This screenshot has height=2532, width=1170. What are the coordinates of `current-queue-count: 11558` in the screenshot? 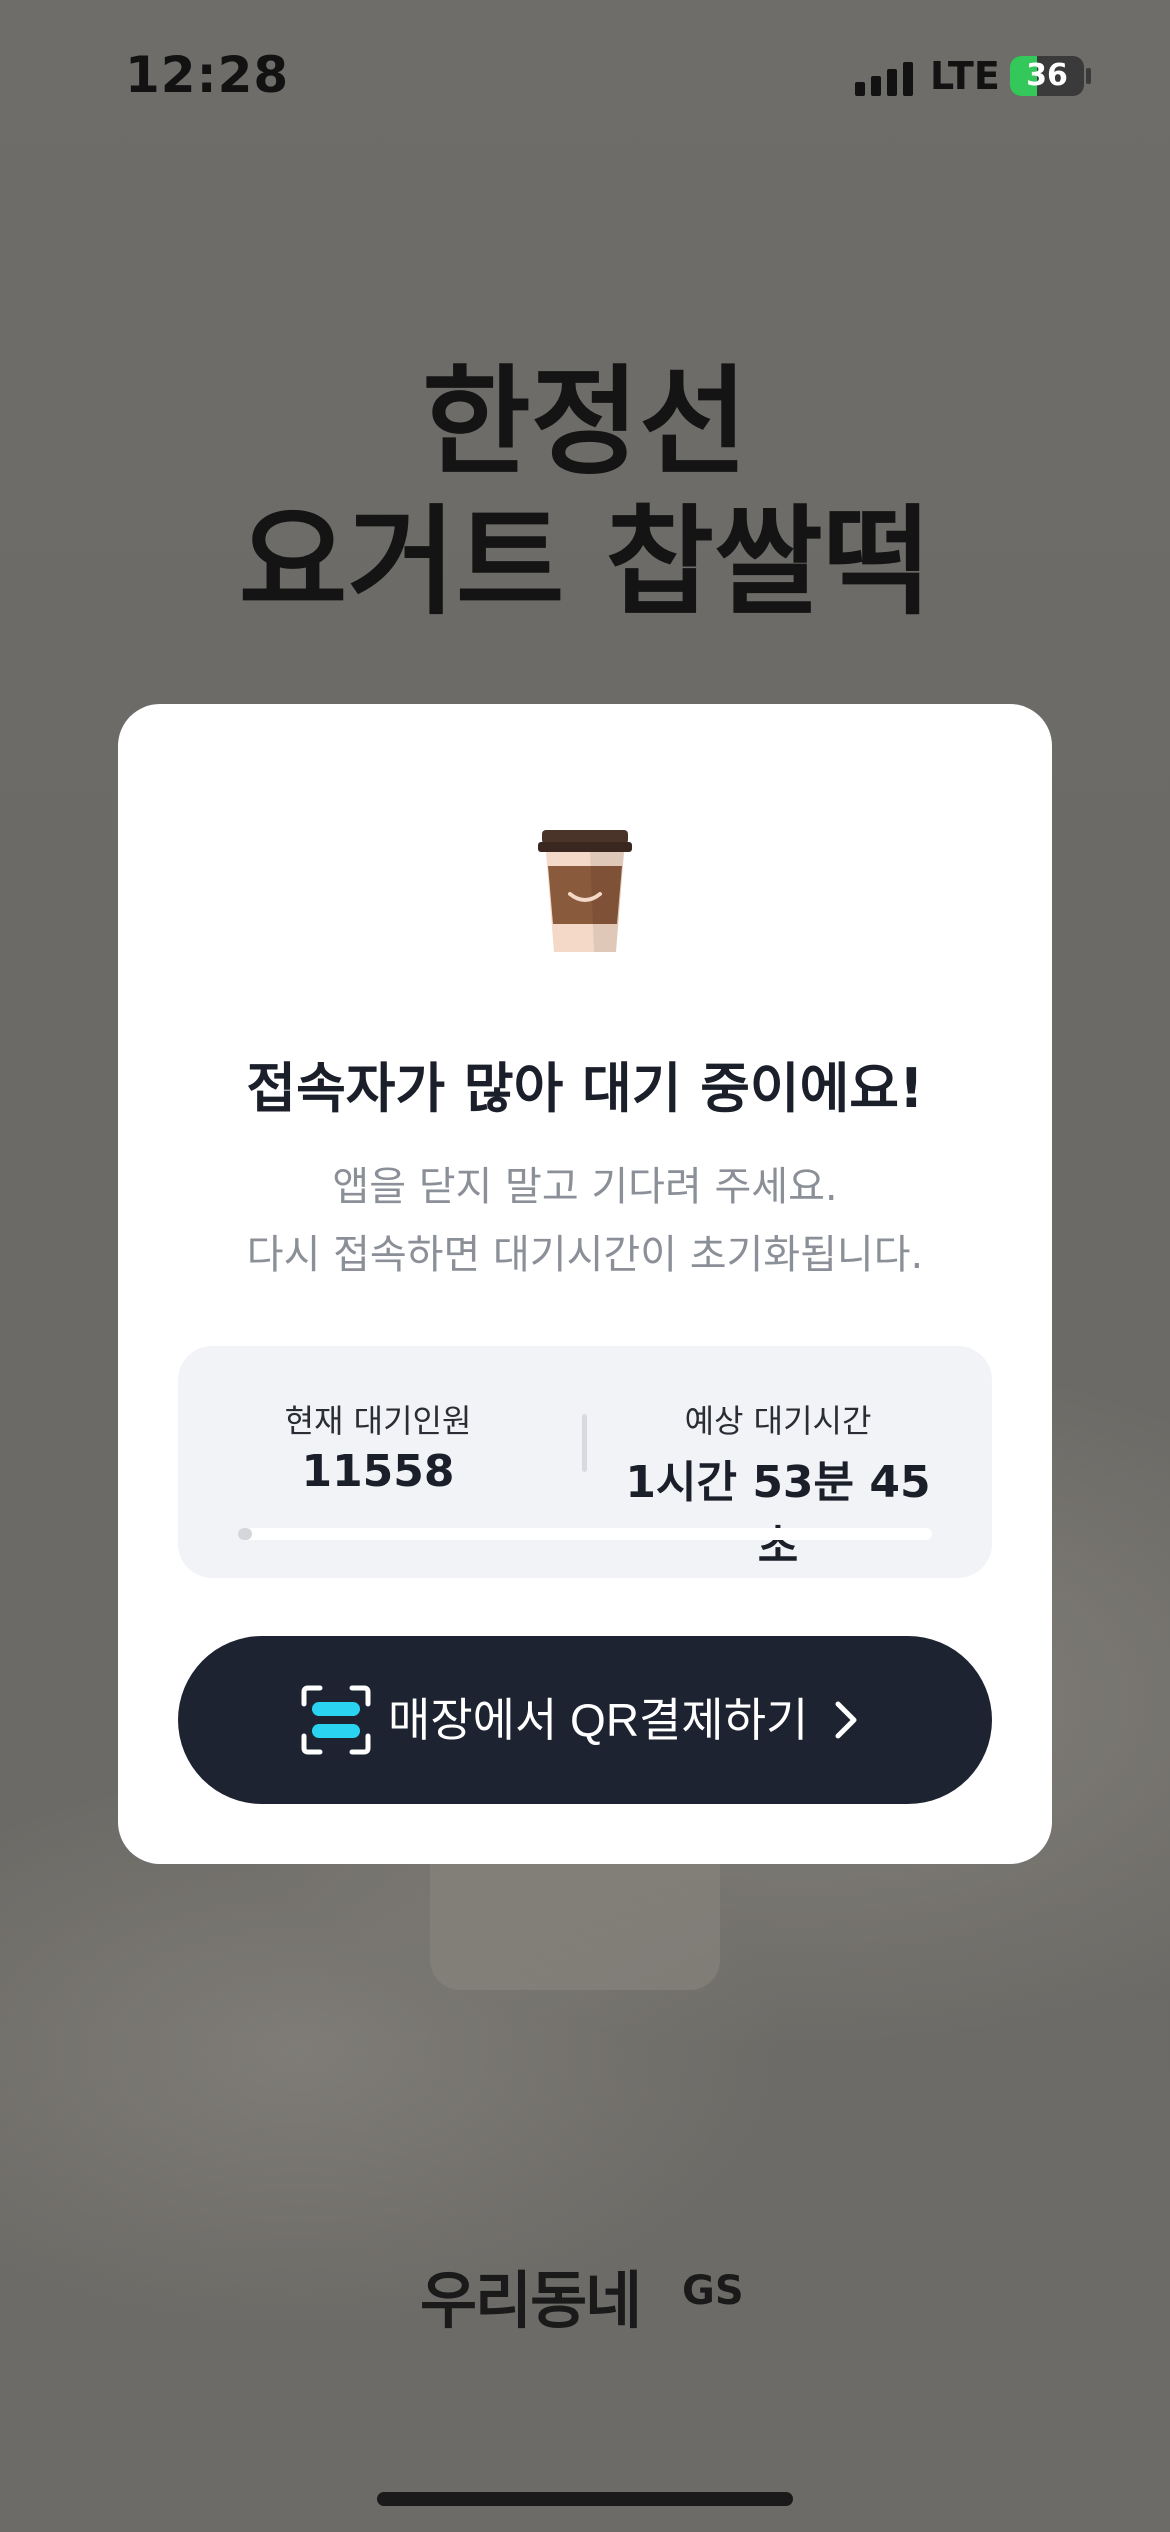 It's located at (378, 1471).